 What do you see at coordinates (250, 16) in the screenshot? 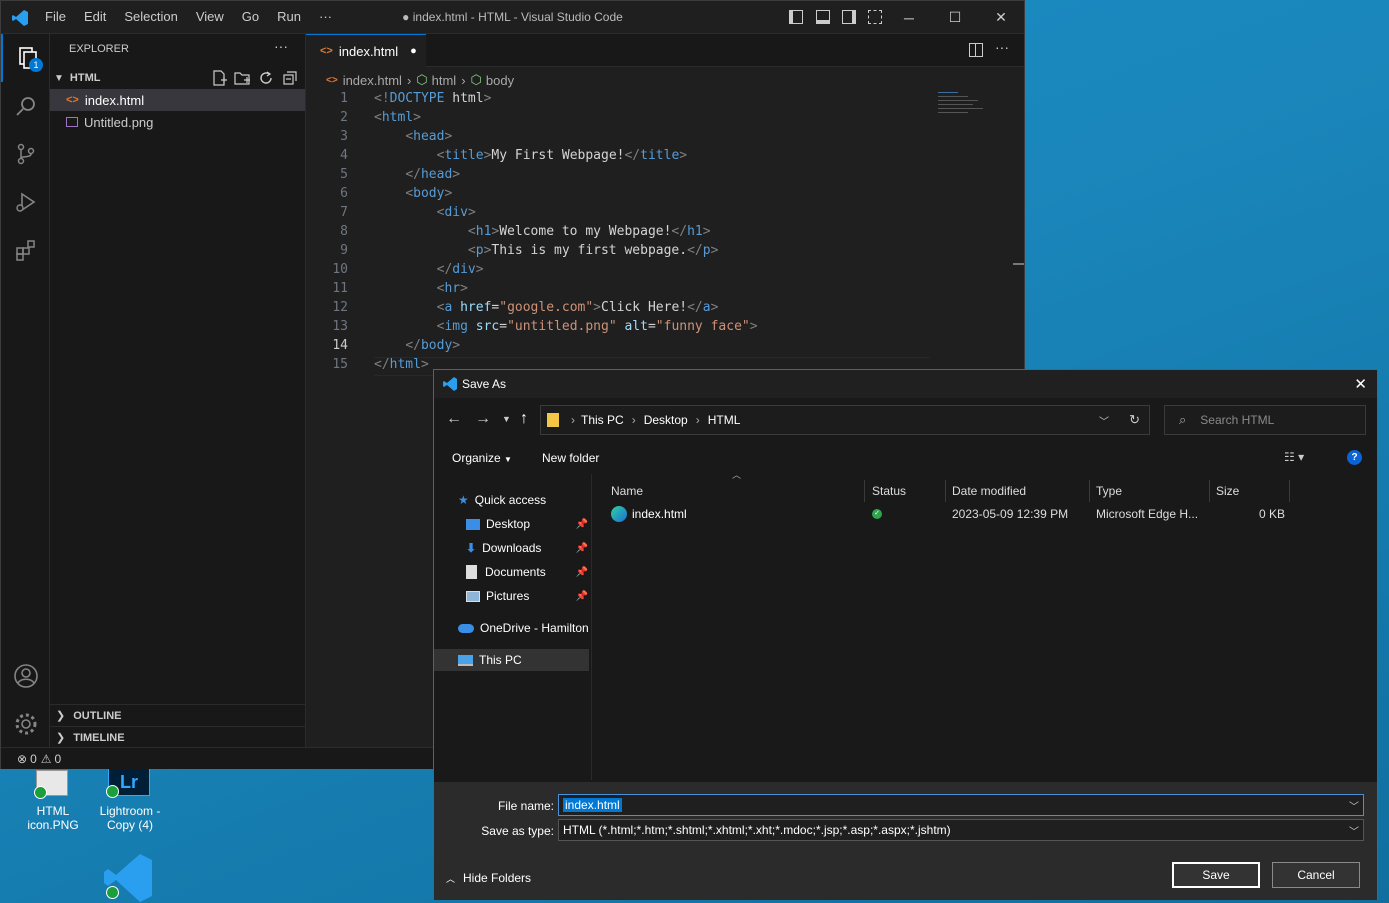
I see `menu-go: Go` at bounding box center [250, 16].